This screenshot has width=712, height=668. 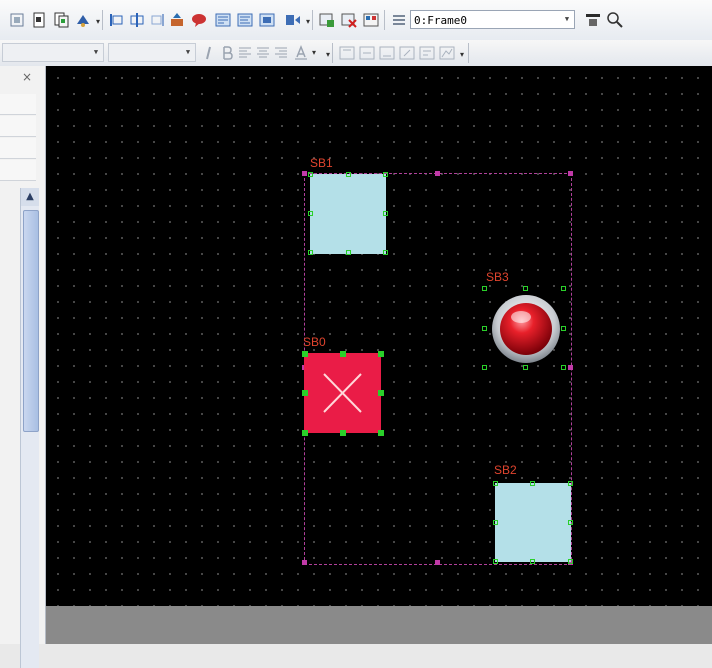 What do you see at coordinates (31, 321) in the screenshot?
I see `scroll-thumb` at bounding box center [31, 321].